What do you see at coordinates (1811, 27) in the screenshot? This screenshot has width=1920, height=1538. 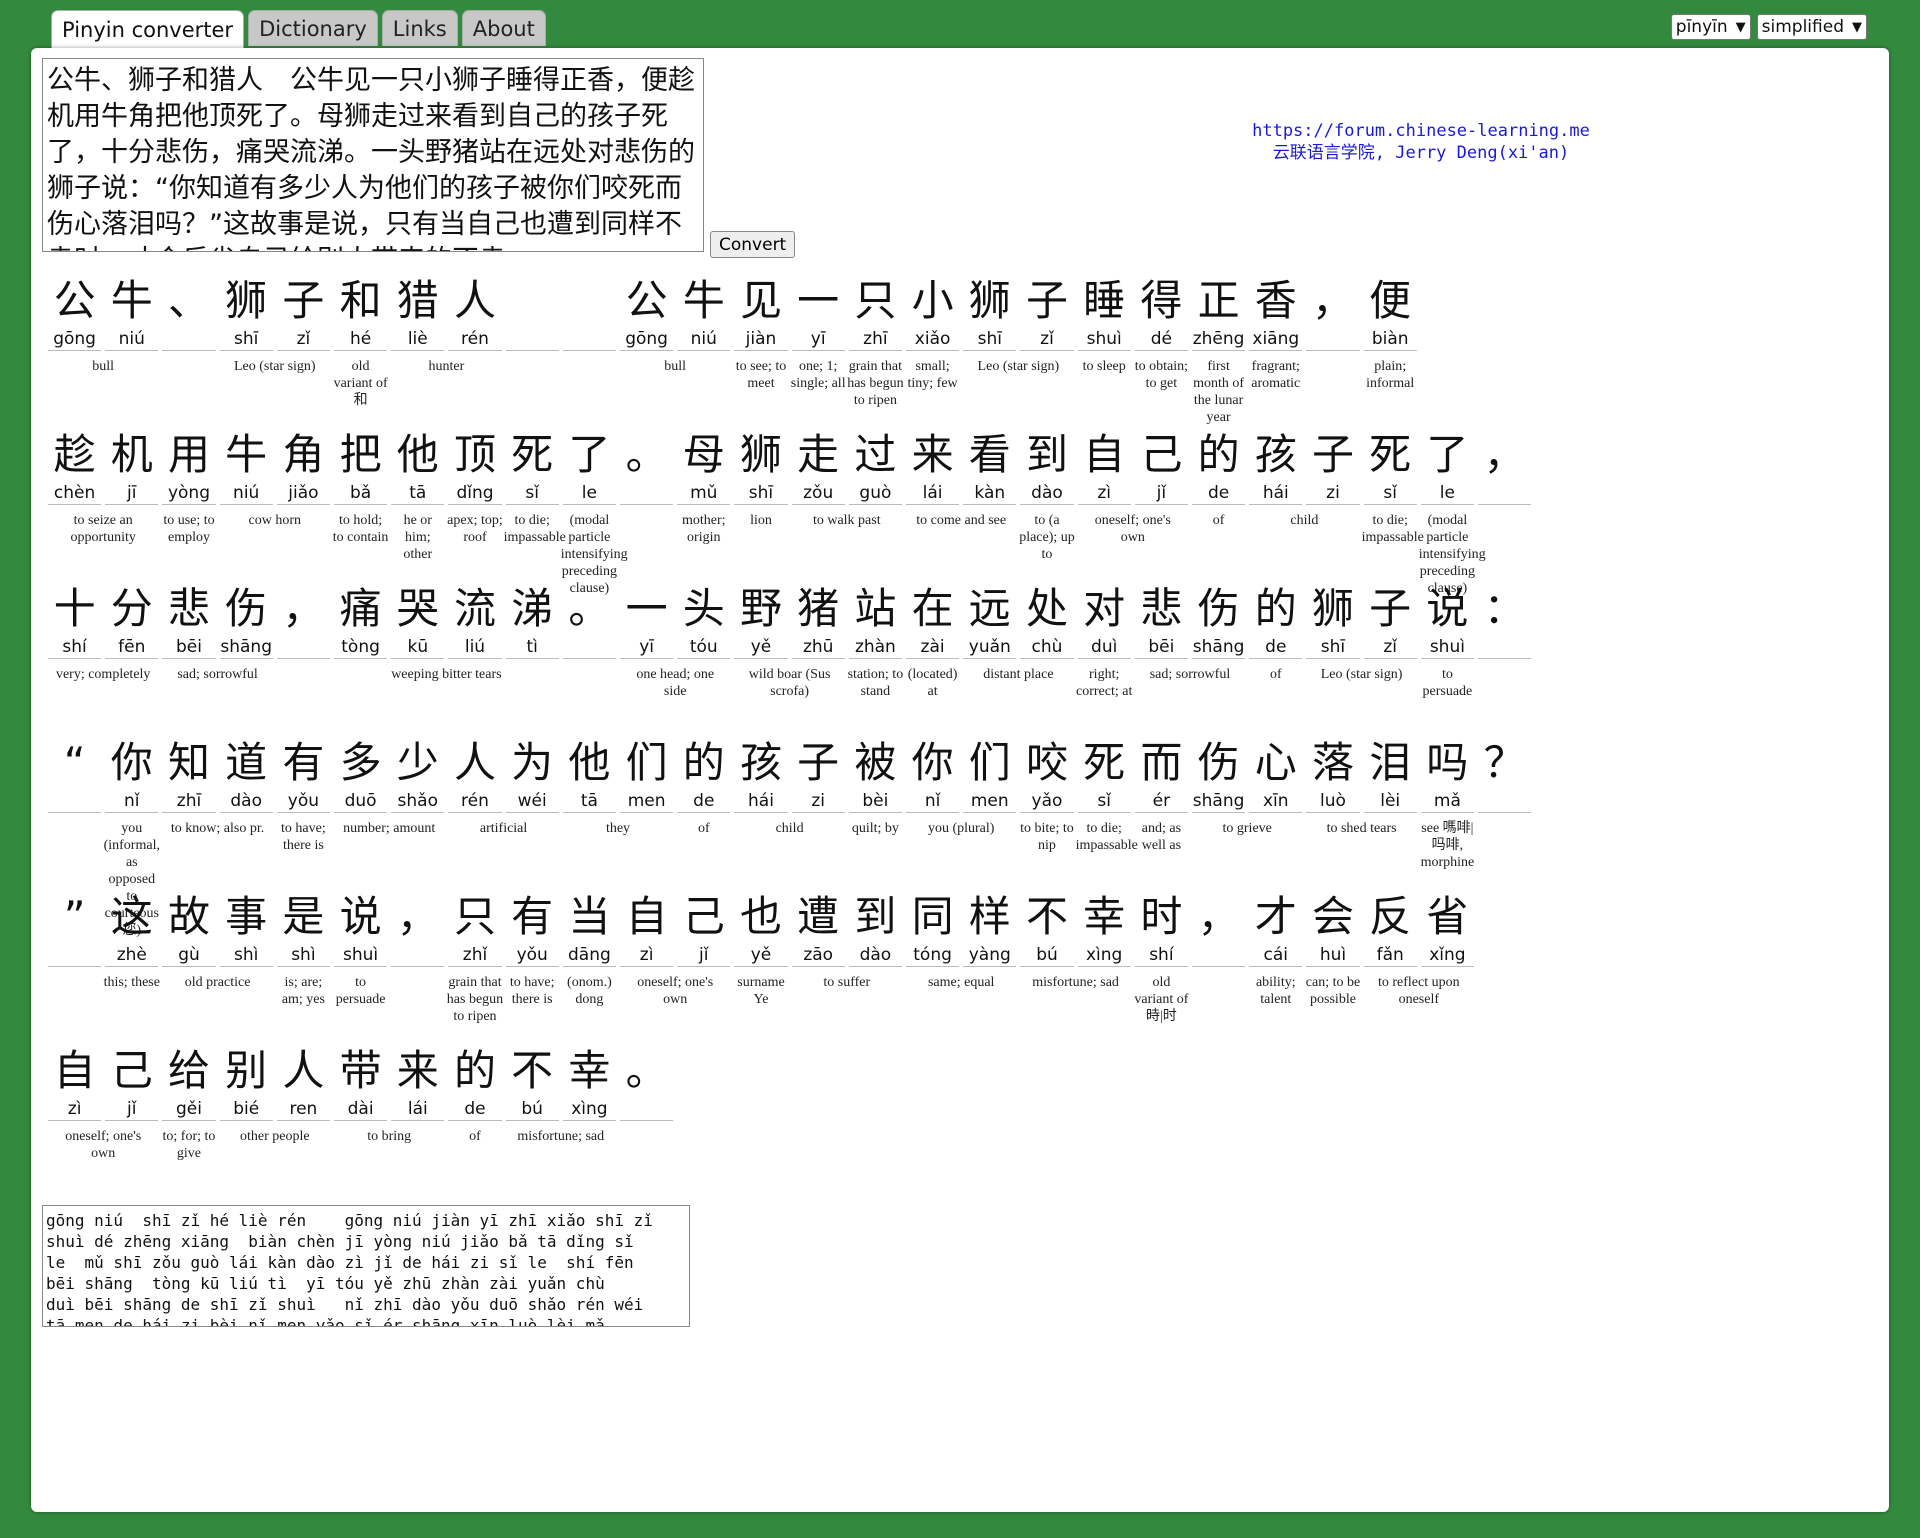 I see `script-select: simplified ▼` at bounding box center [1811, 27].